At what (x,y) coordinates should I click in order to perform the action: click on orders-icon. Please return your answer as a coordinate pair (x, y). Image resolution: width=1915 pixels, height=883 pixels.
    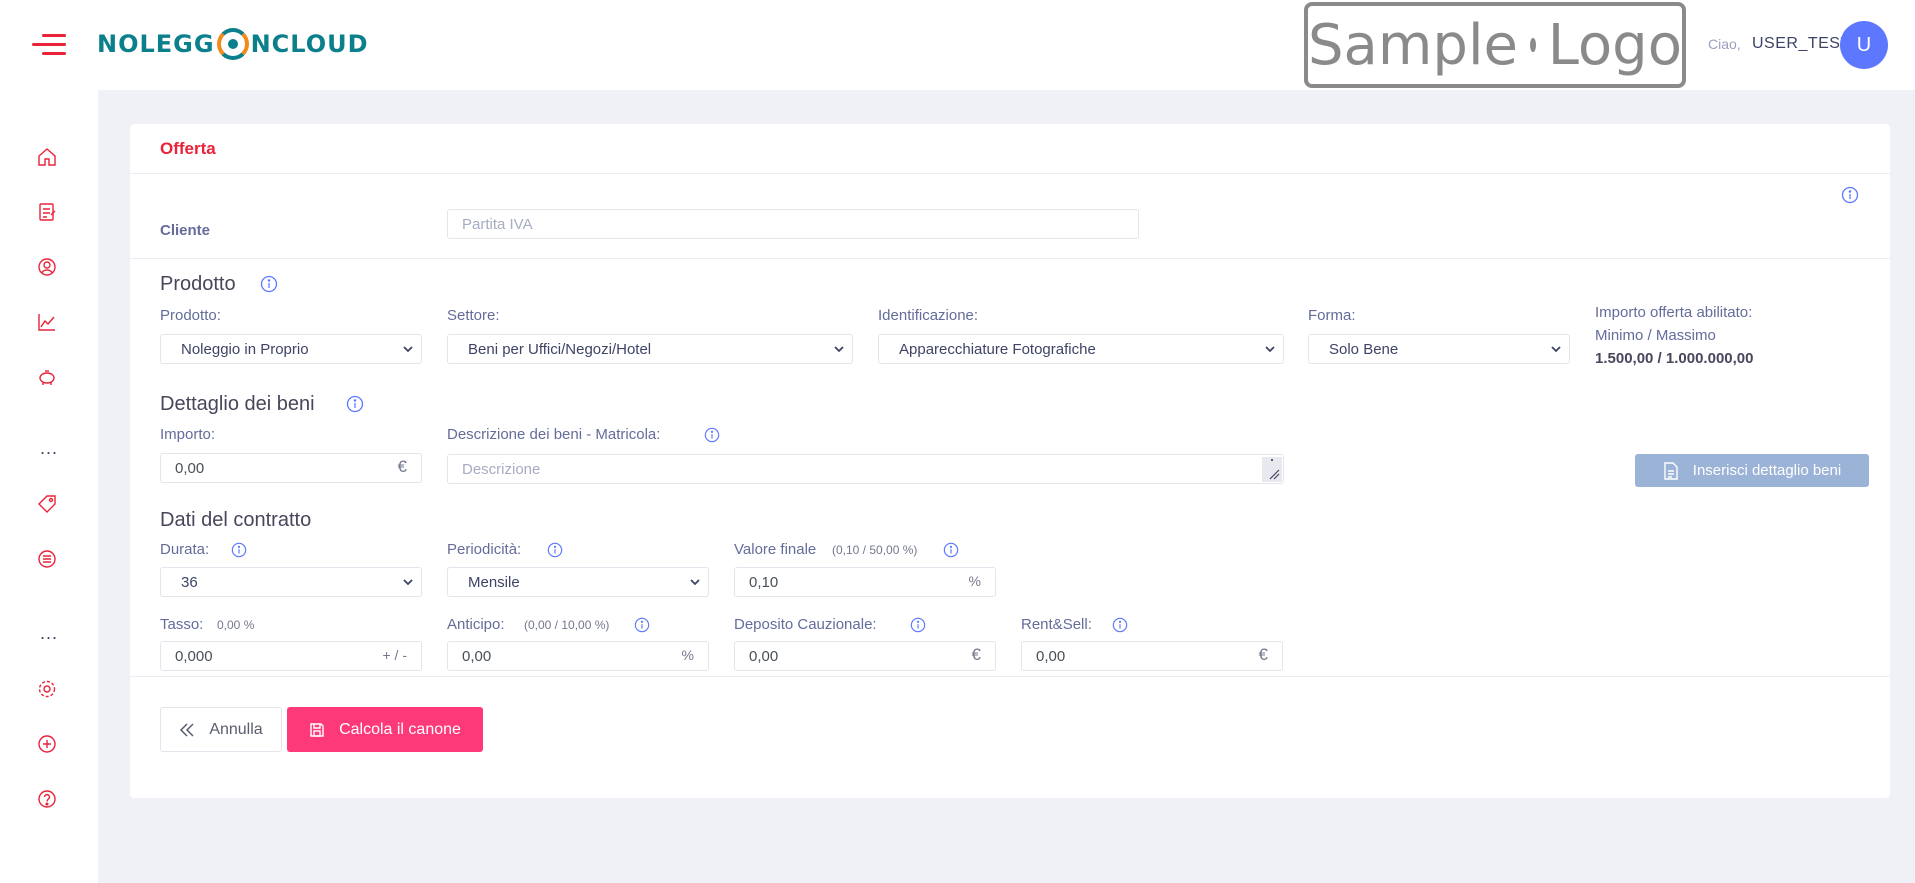
    Looking at the image, I should click on (47, 212).